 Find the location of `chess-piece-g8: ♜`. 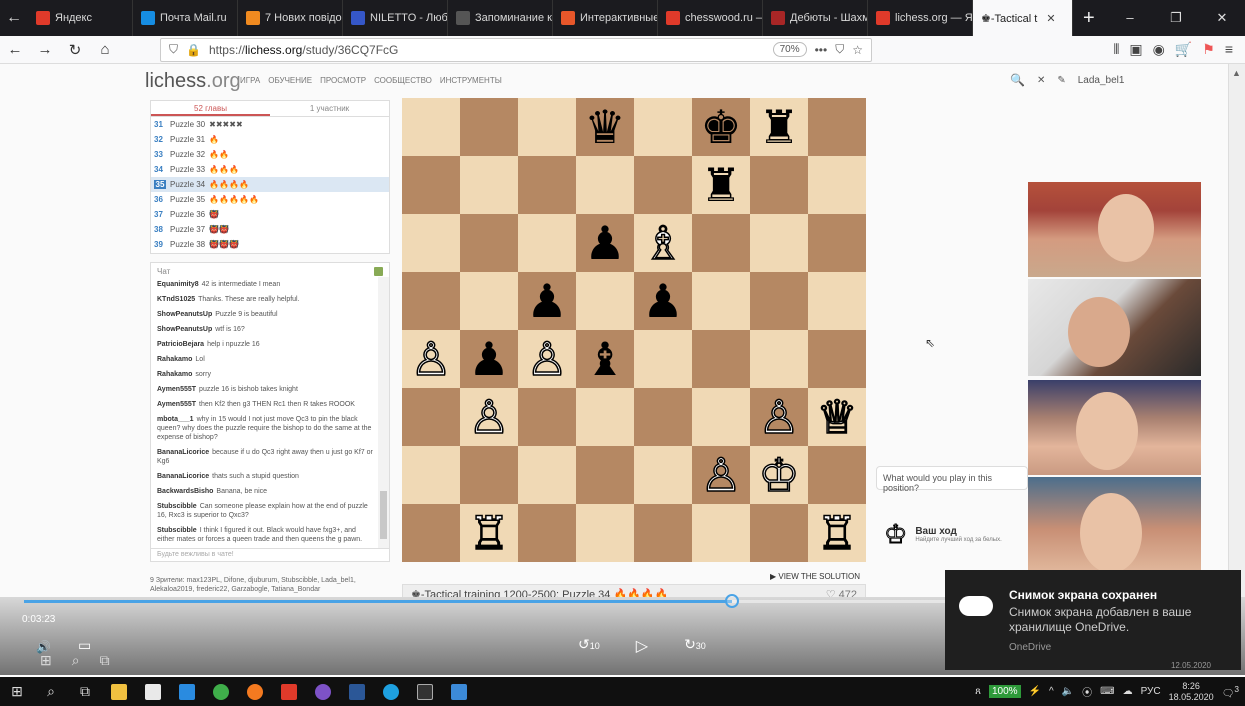

chess-piece-g8: ♜ is located at coordinates (779, 127).